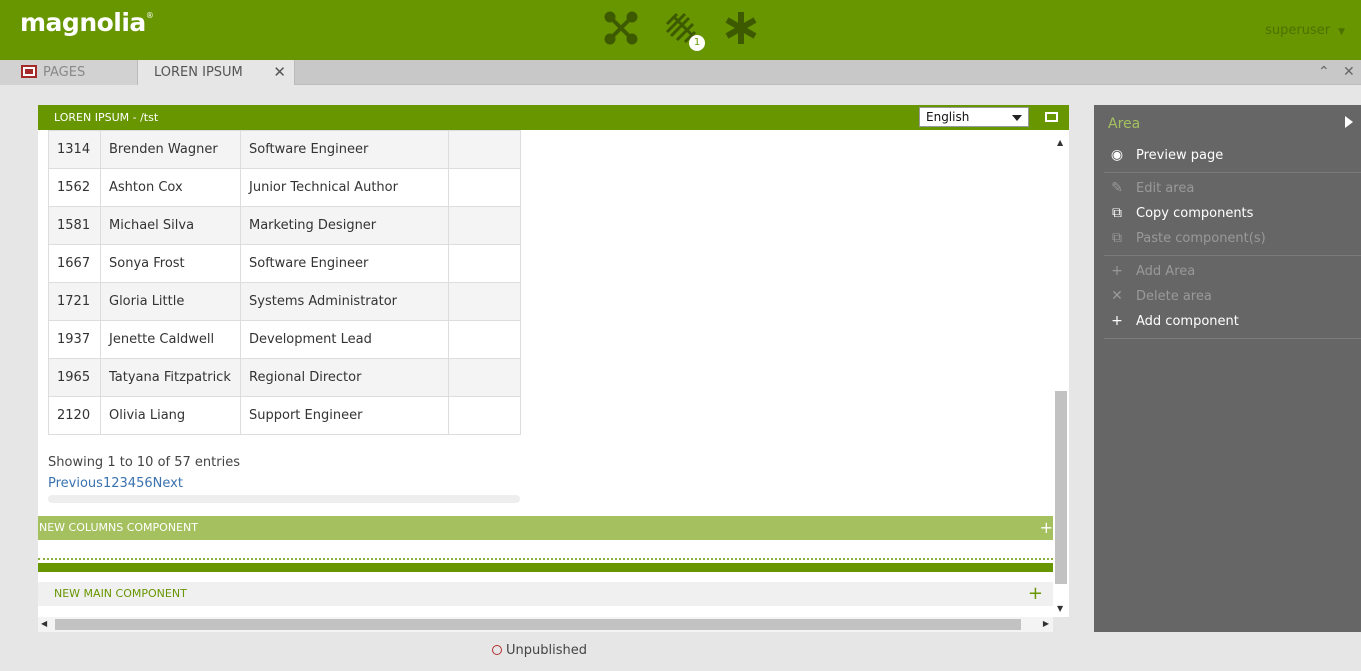  What do you see at coordinates (545, 528) in the screenshot?
I see `new-columns-component-bar: NEW COLUMNS COMPONENT +` at bounding box center [545, 528].